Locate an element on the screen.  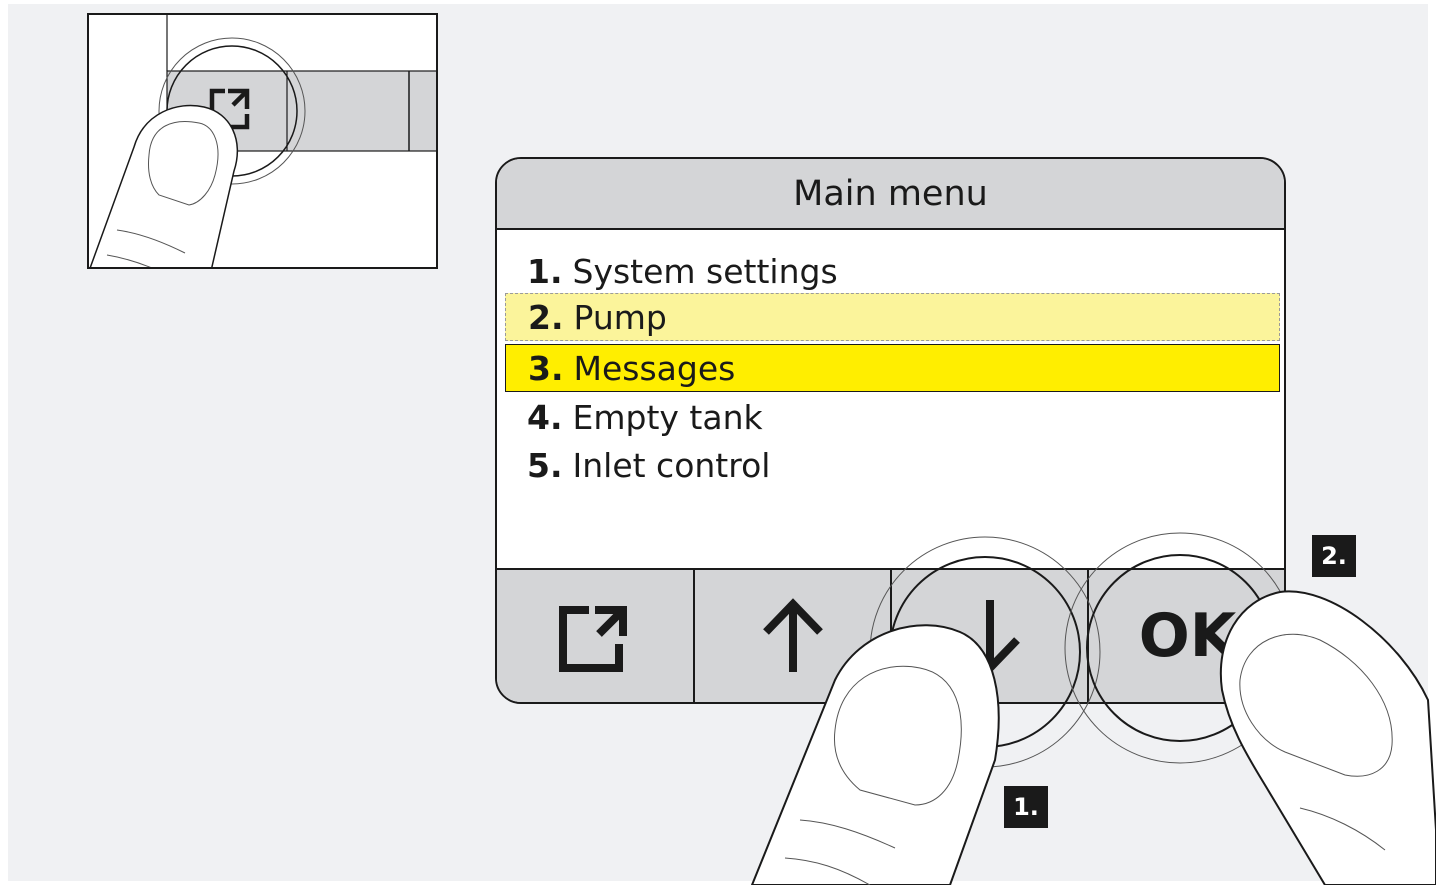
menu-item-label: Empty tank is located at coordinates (667, 417).